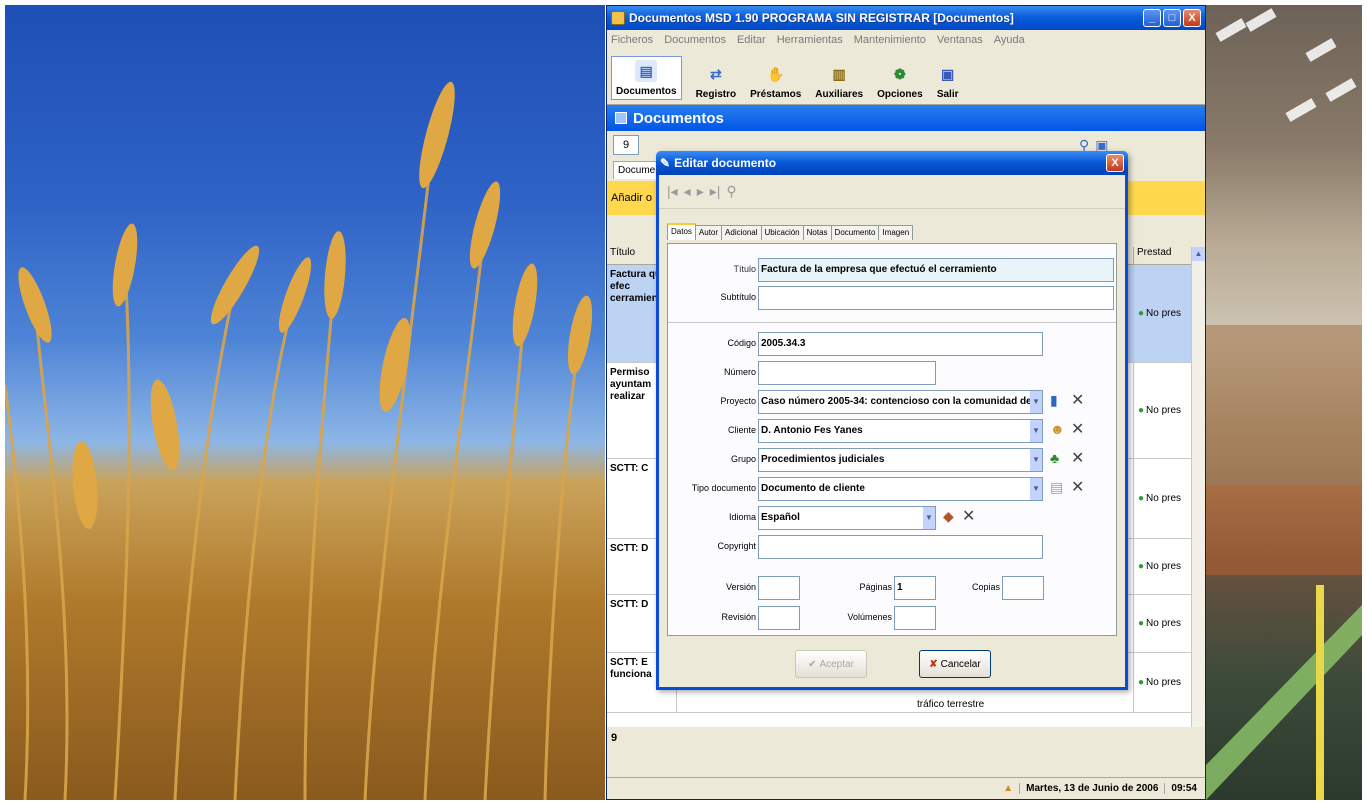 This screenshot has height=805, width=1367. Describe the element at coordinates (906, 788) in the screenshot. I see `status-bar: ▲ Martes, 13 de Junio de 2006 09:54` at that location.